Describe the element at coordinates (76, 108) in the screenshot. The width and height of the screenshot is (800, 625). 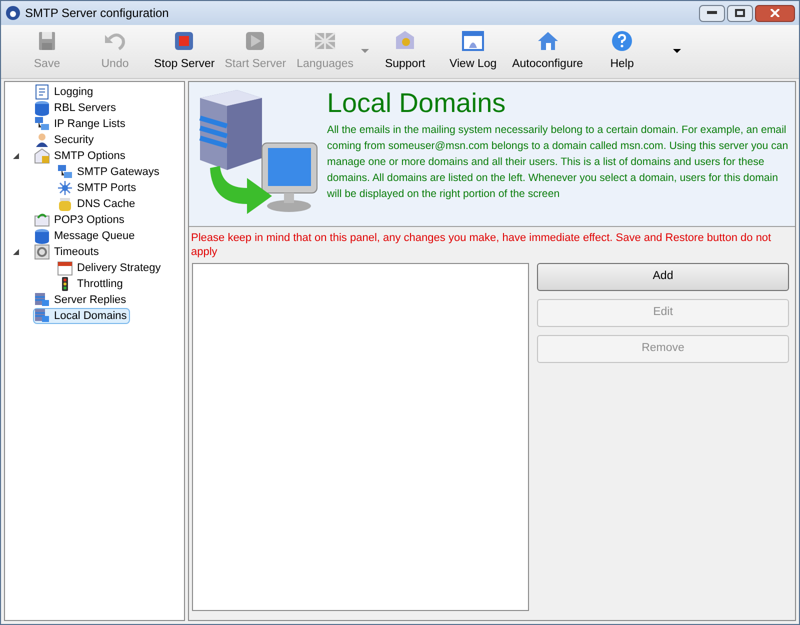
I see `tree-item: RBL Servers` at that location.